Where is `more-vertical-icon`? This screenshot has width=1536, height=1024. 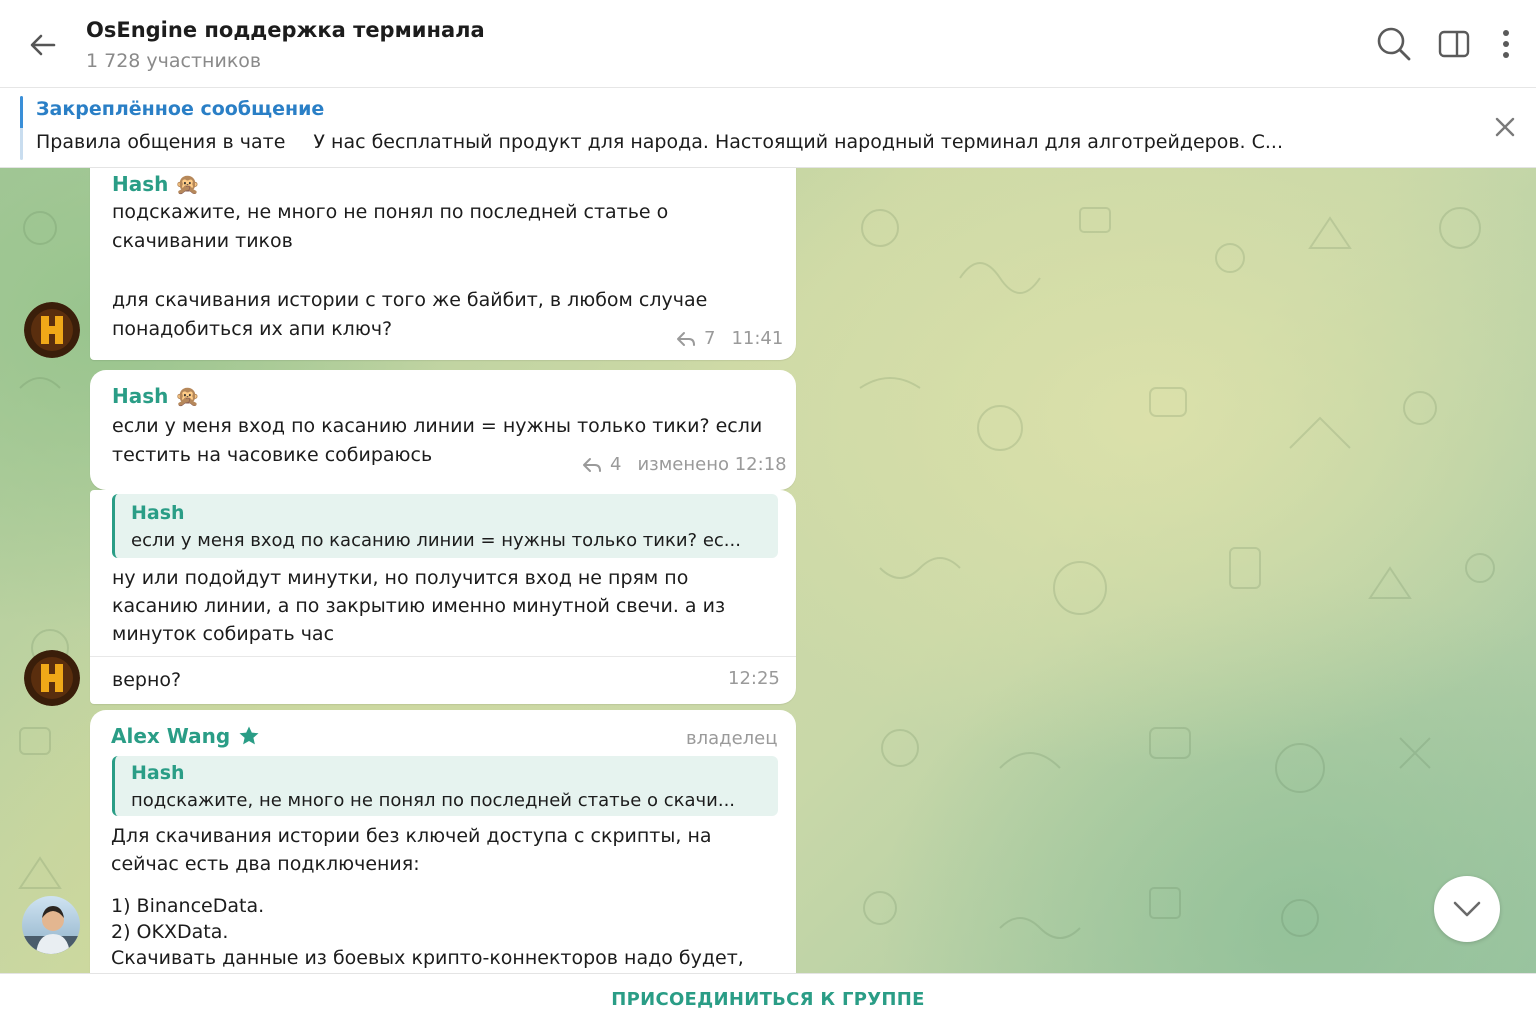 more-vertical-icon is located at coordinates (1506, 44).